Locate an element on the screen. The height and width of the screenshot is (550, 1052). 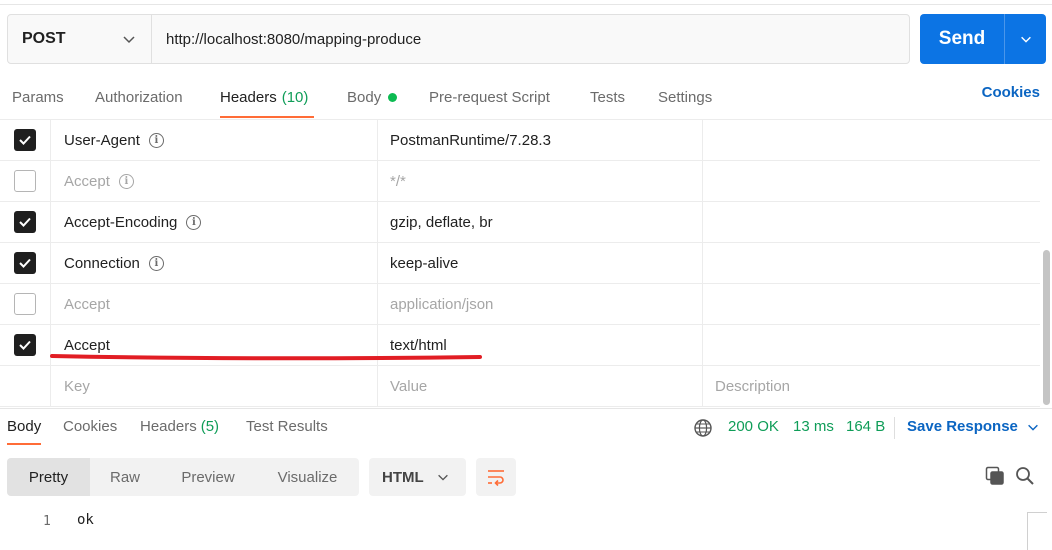
table-scrollbar is located at coordinates (1046, 327).